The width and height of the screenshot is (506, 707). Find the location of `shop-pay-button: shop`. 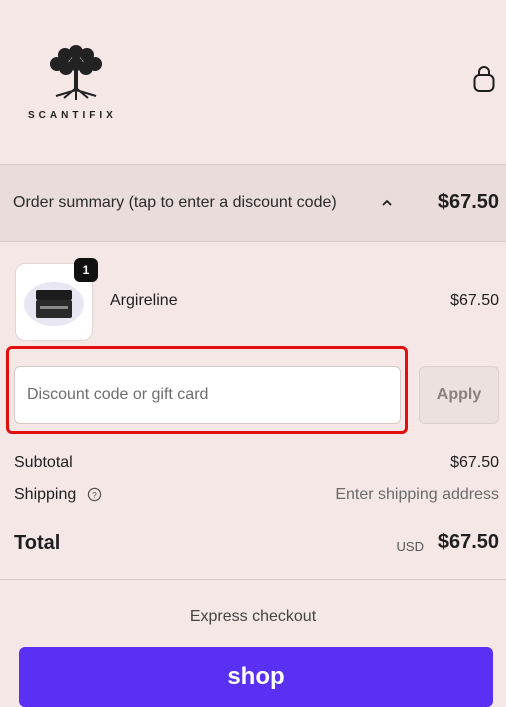

shop-pay-button: shop is located at coordinates (256, 677).